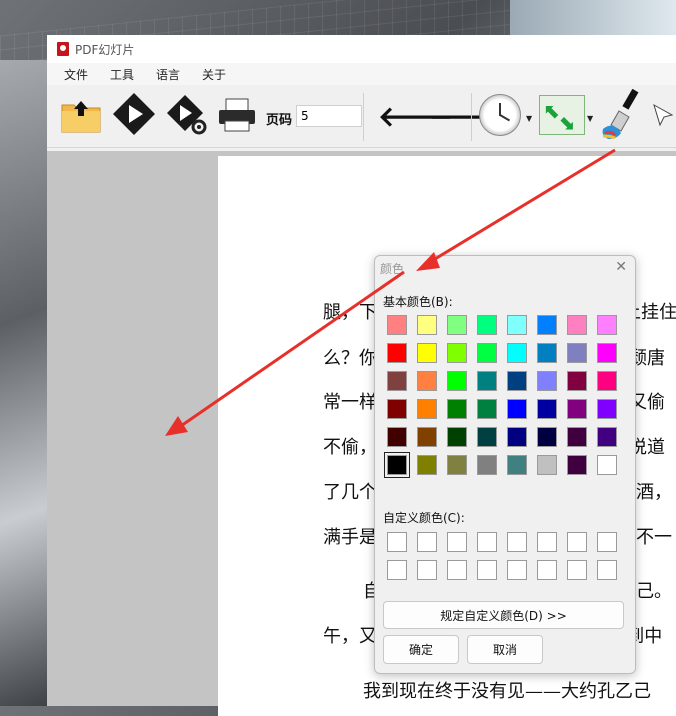 The image size is (676, 716). What do you see at coordinates (76, 74) in the screenshot?
I see `menu-file: 文件` at bounding box center [76, 74].